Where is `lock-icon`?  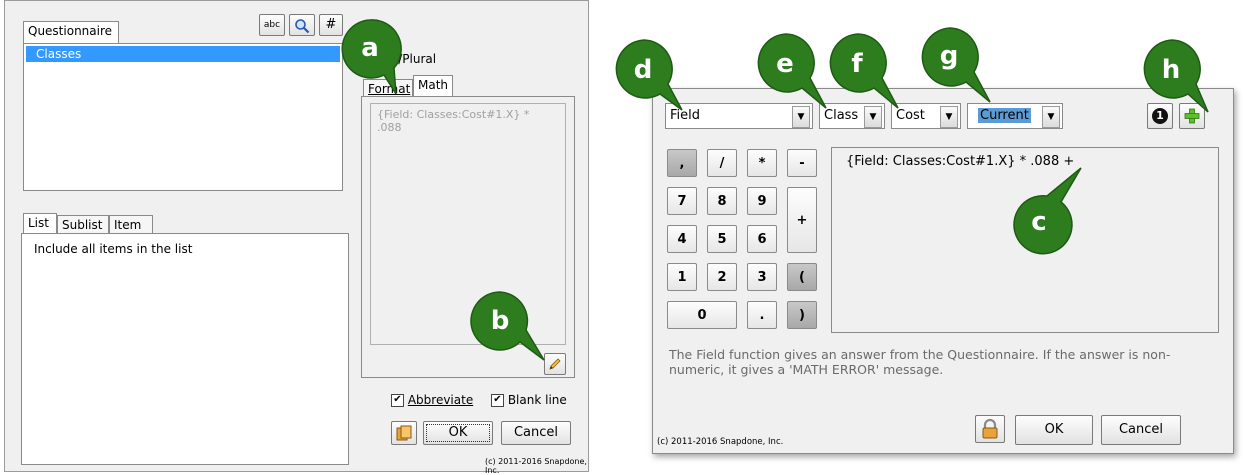
lock-icon is located at coordinates (990, 428).